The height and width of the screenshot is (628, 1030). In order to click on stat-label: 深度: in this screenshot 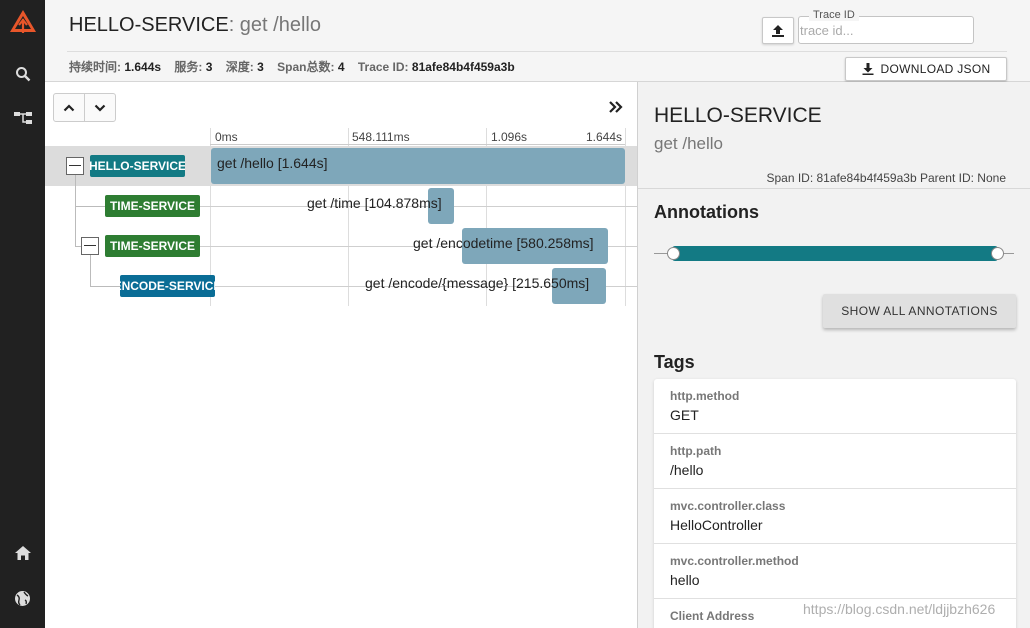, I will do `click(239, 67)`.